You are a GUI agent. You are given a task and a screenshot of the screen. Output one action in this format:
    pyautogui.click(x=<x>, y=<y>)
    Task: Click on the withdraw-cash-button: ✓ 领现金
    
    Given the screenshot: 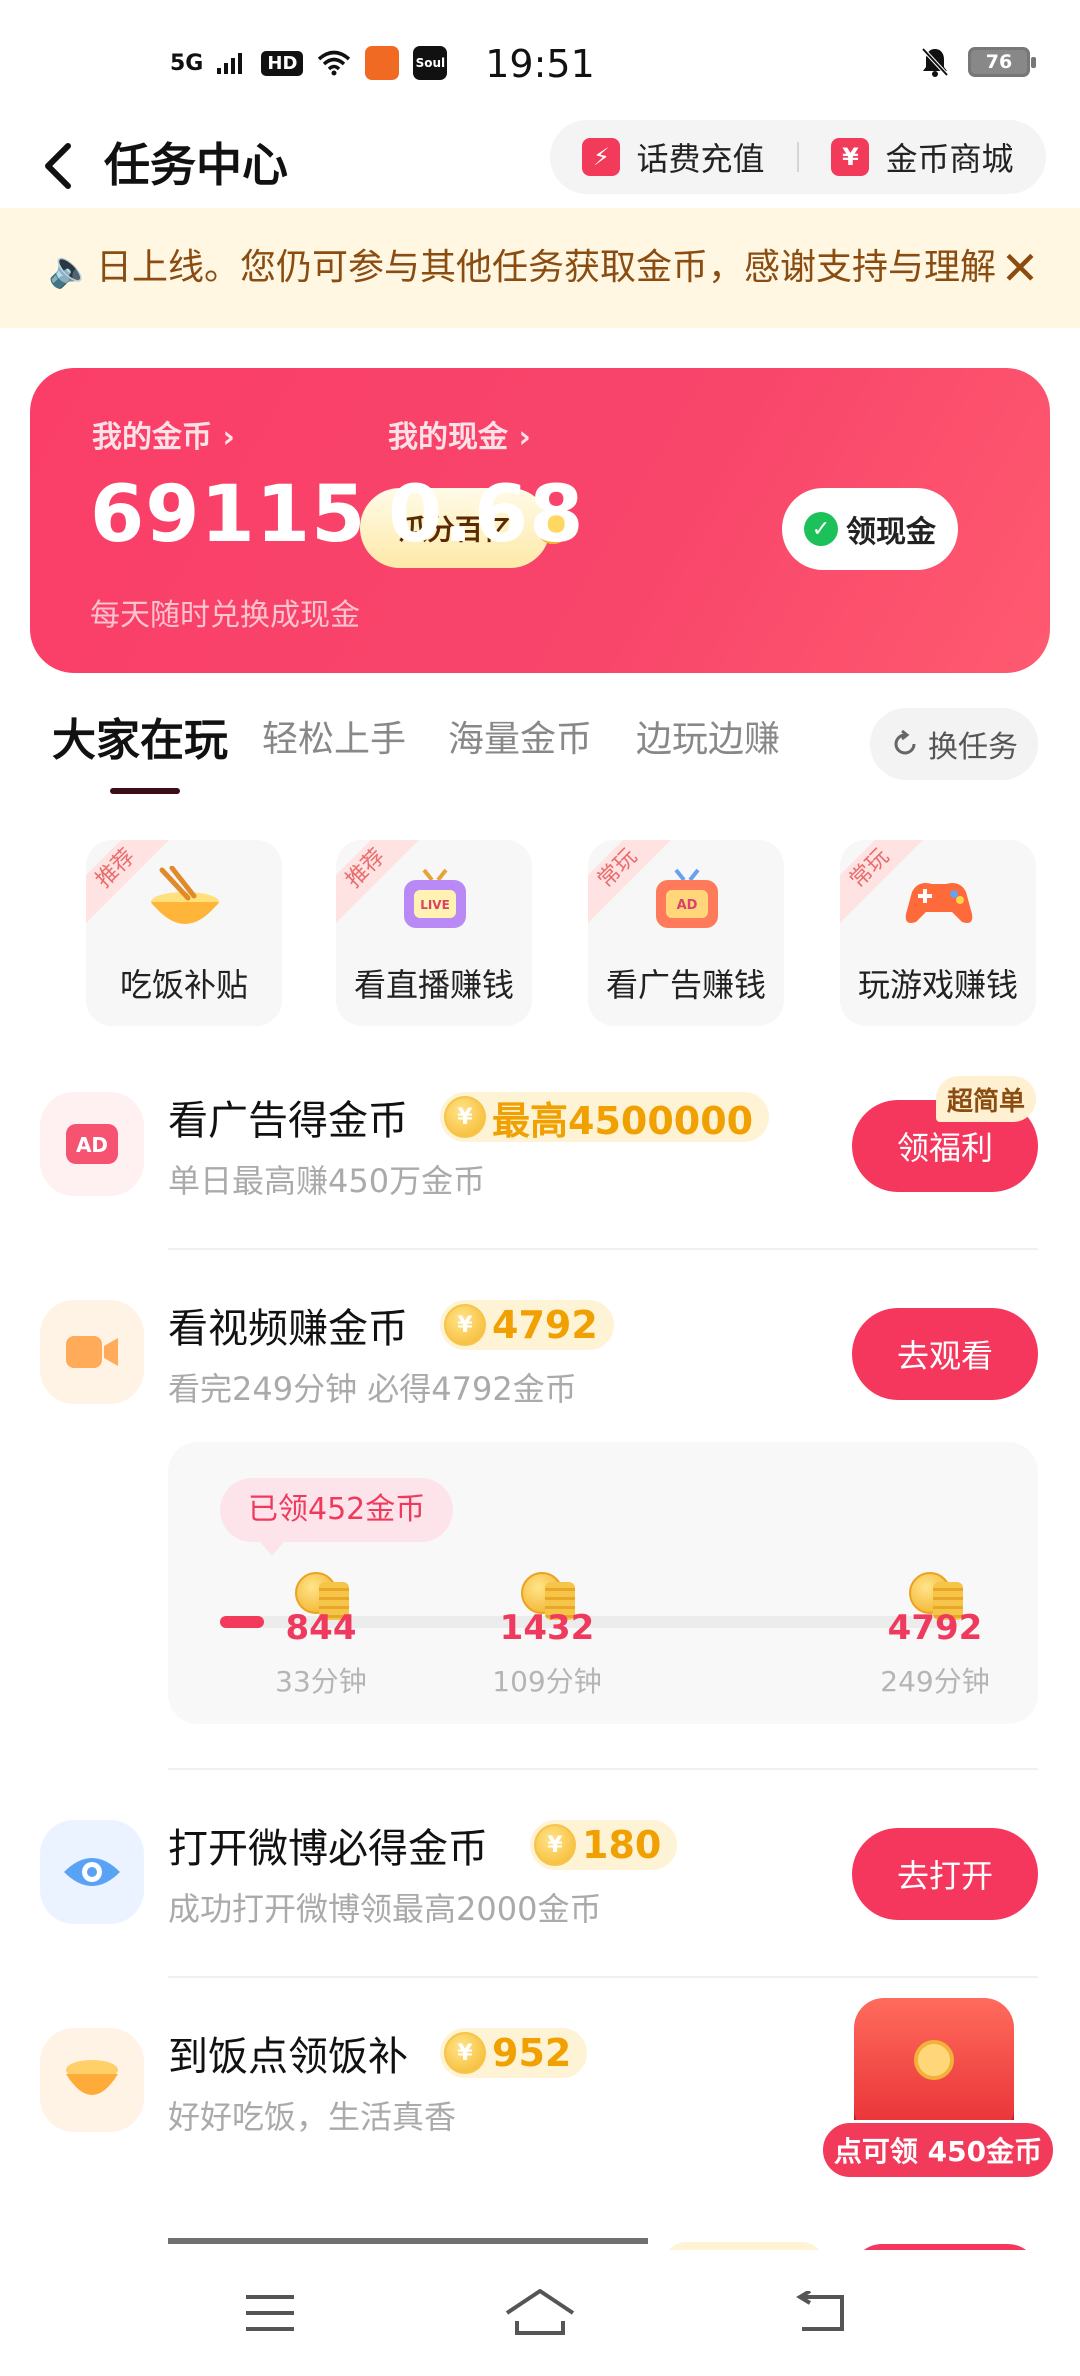 What is the action you would take?
    pyautogui.click(x=870, y=529)
    